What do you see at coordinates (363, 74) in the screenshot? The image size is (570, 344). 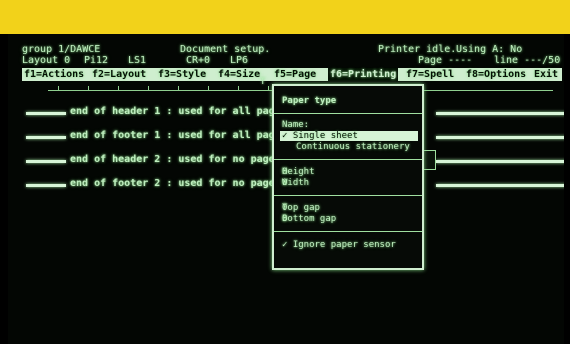 I see `menu-printing: f6=Printing` at bounding box center [363, 74].